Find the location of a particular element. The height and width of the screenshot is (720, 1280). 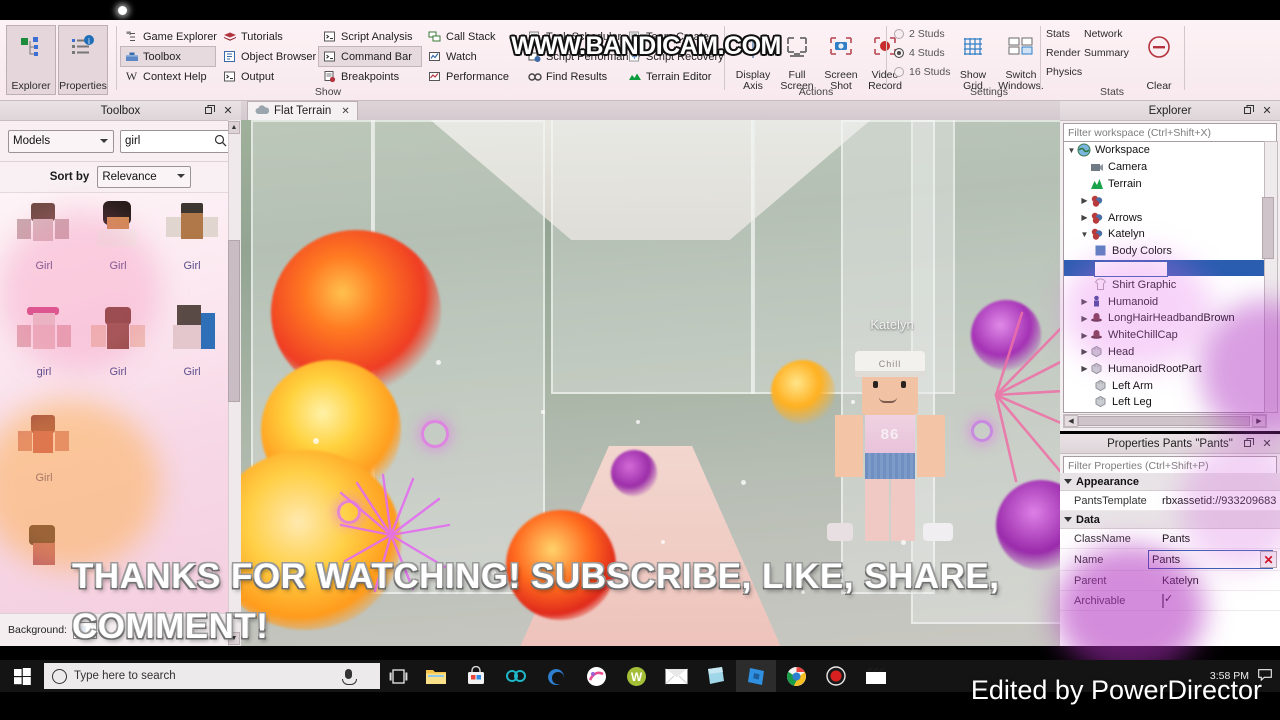

stats-item-stats: Stats is located at coordinates (1058, 34).